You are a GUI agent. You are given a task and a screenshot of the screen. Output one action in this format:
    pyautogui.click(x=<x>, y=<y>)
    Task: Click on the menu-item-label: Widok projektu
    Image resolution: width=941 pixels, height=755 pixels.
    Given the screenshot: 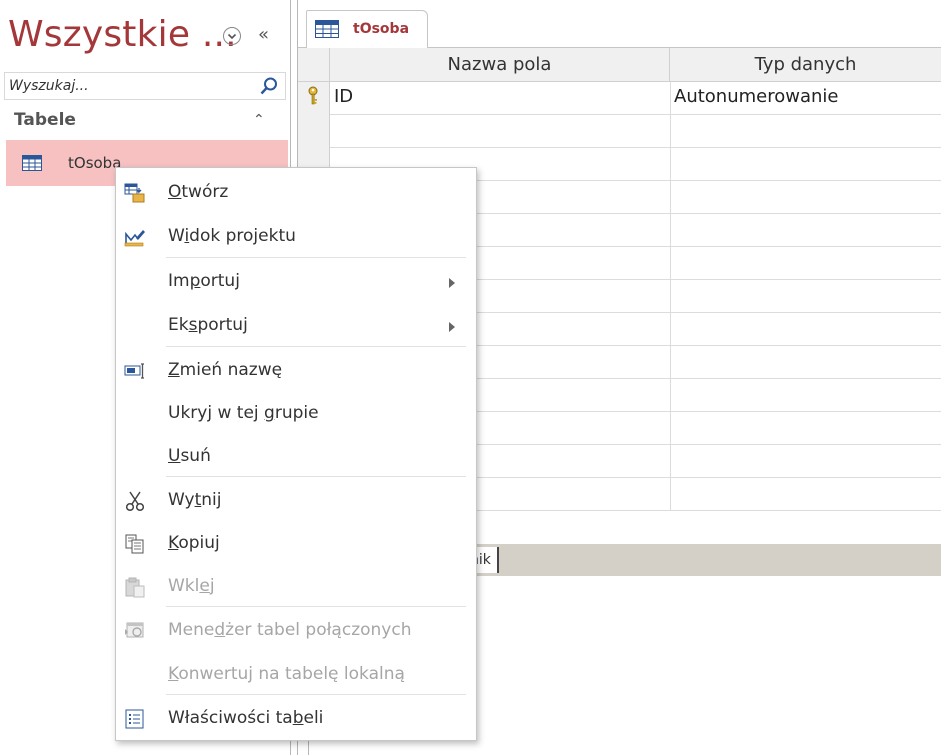 What is the action you would take?
    pyautogui.click(x=232, y=236)
    